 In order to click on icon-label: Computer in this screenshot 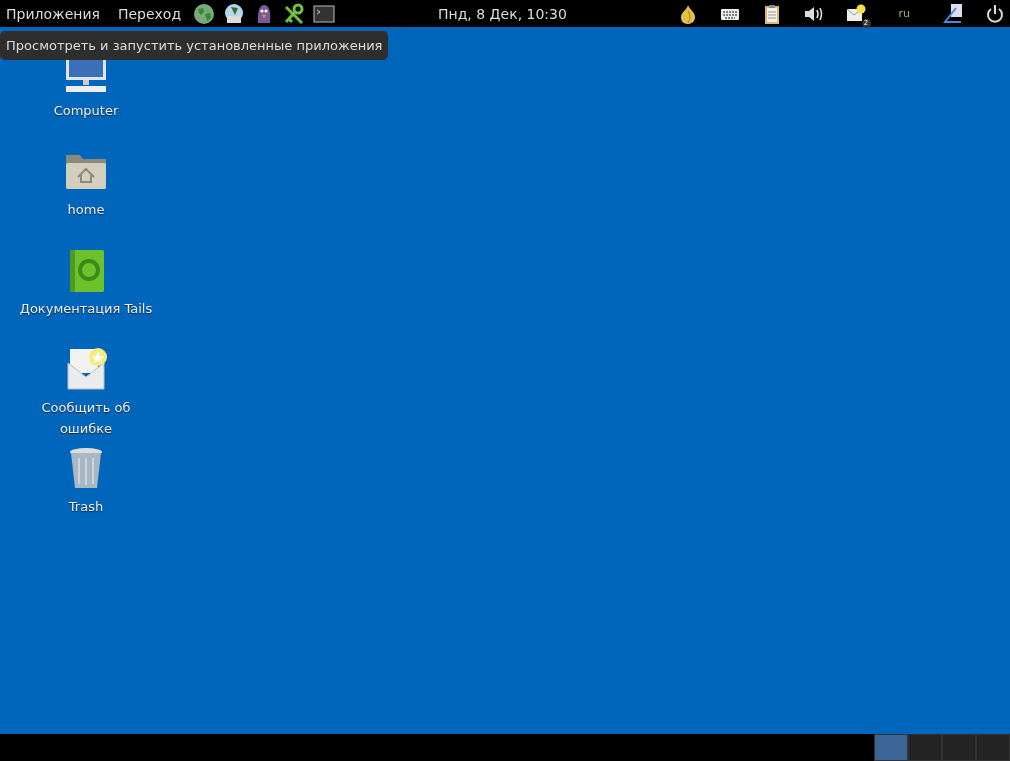, I will do `click(86, 110)`.